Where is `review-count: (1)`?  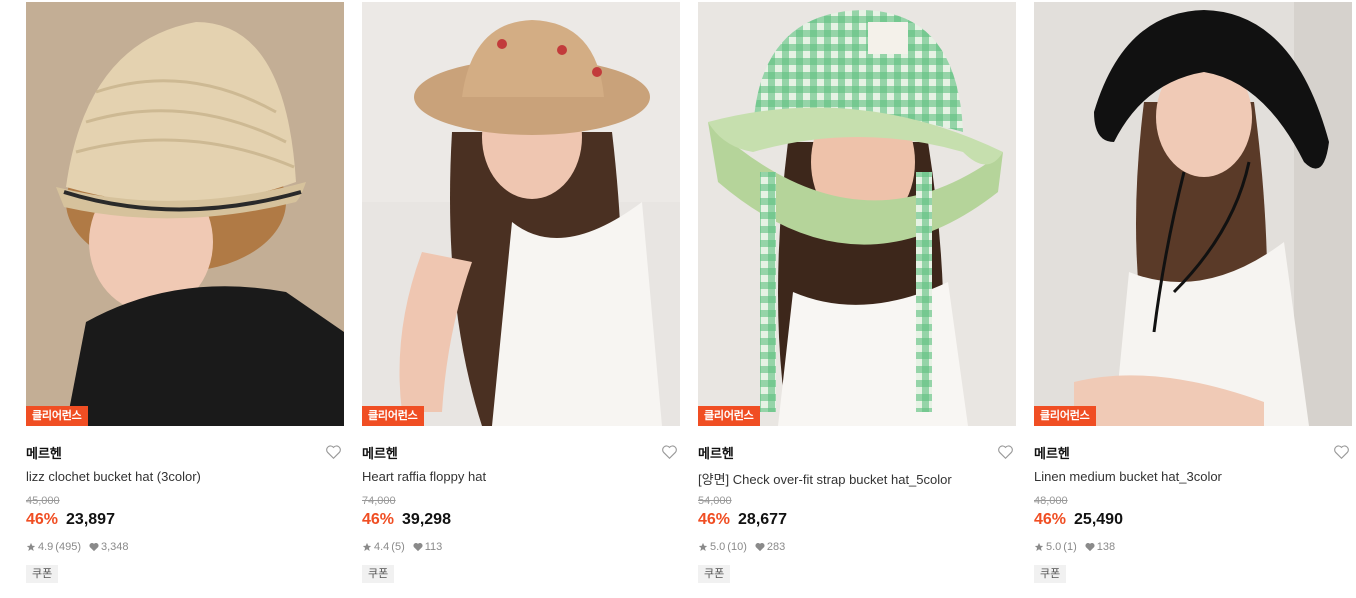 review-count: (1) is located at coordinates (1070, 547).